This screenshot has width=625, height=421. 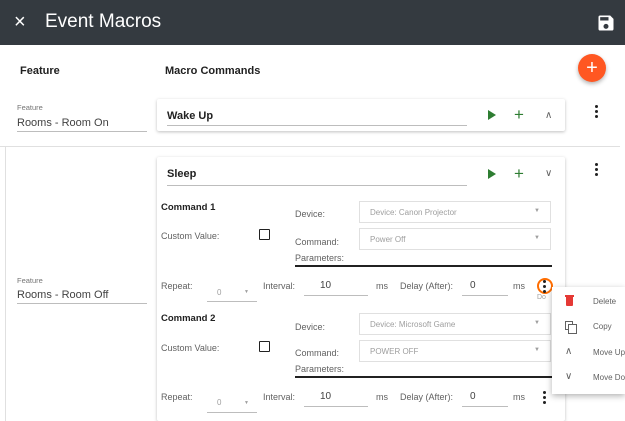 What do you see at coordinates (588, 377) in the screenshot?
I see `menu-item-move-down: ∨ Move Do` at bounding box center [588, 377].